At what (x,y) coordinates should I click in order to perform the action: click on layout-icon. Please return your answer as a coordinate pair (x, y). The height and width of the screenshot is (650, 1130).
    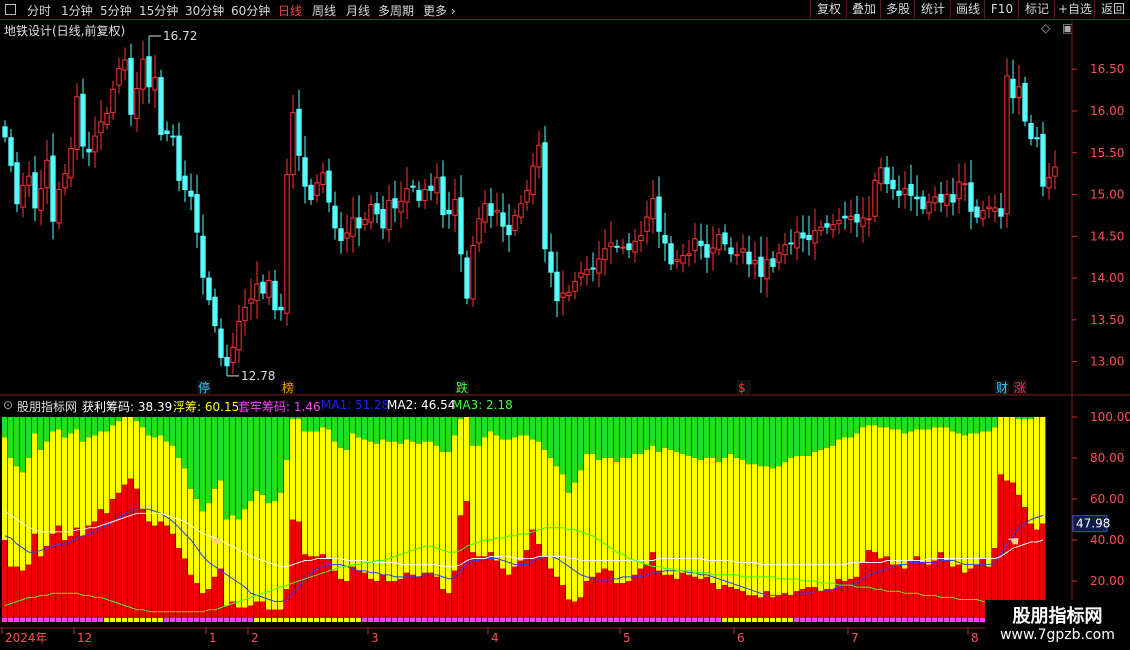
    Looking at the image, I should click on (10, 9).